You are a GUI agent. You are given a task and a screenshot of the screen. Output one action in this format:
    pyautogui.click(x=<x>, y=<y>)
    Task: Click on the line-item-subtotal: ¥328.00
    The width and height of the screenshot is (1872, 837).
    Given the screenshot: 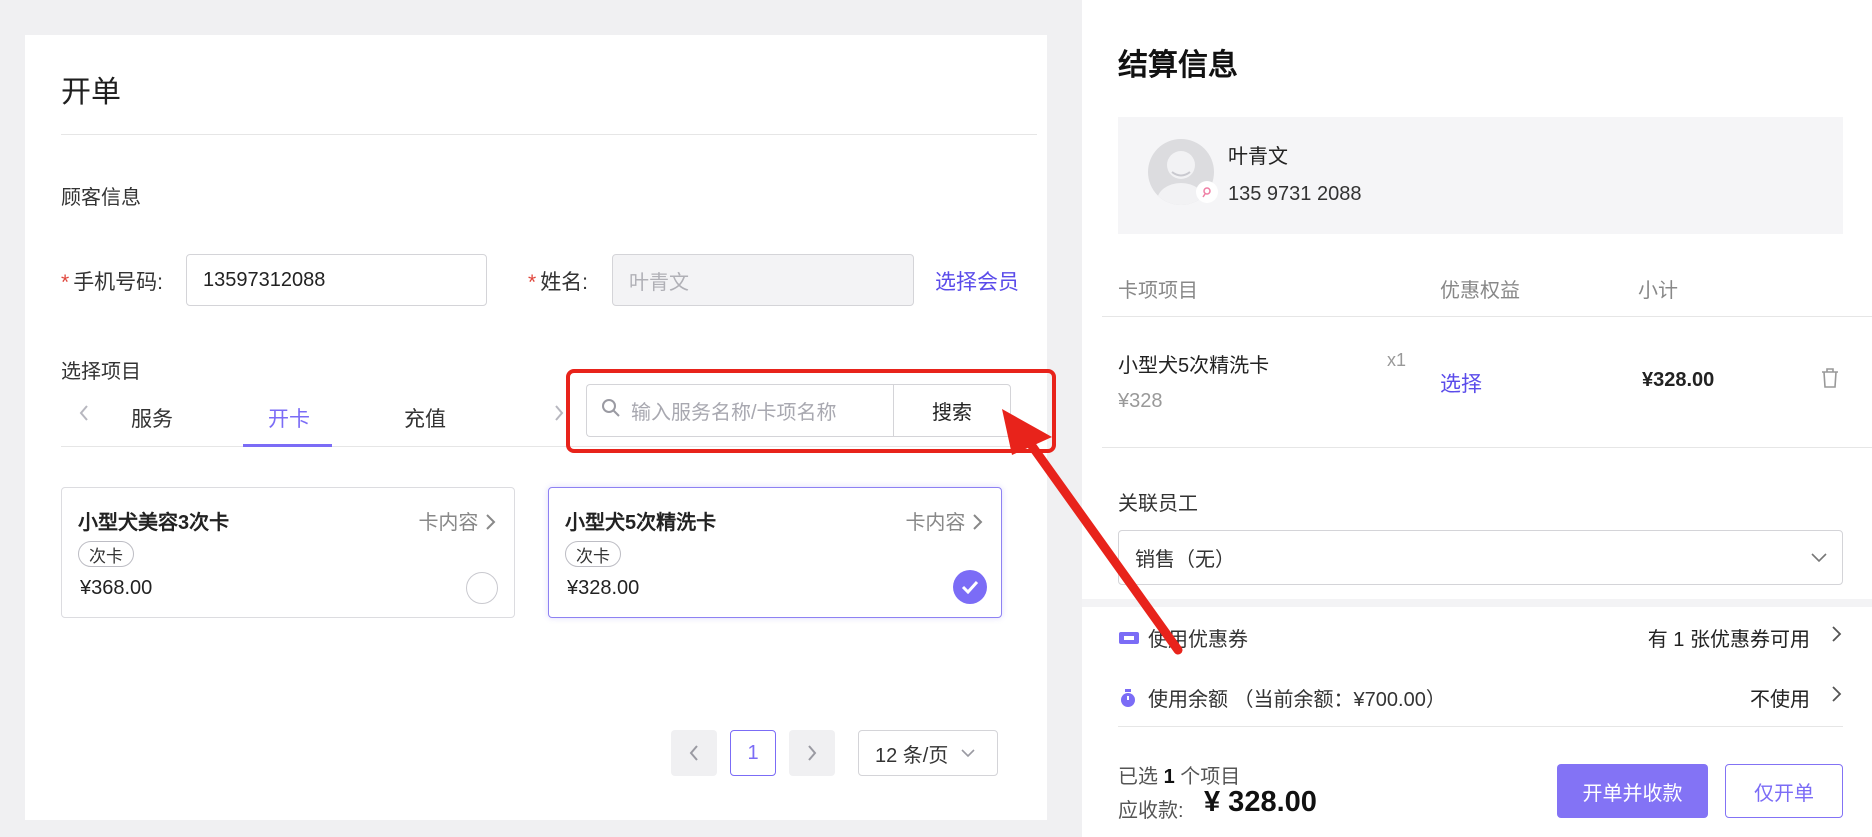 What is the action you would take?
    pyautogui.click(x=1678, y=380)
    